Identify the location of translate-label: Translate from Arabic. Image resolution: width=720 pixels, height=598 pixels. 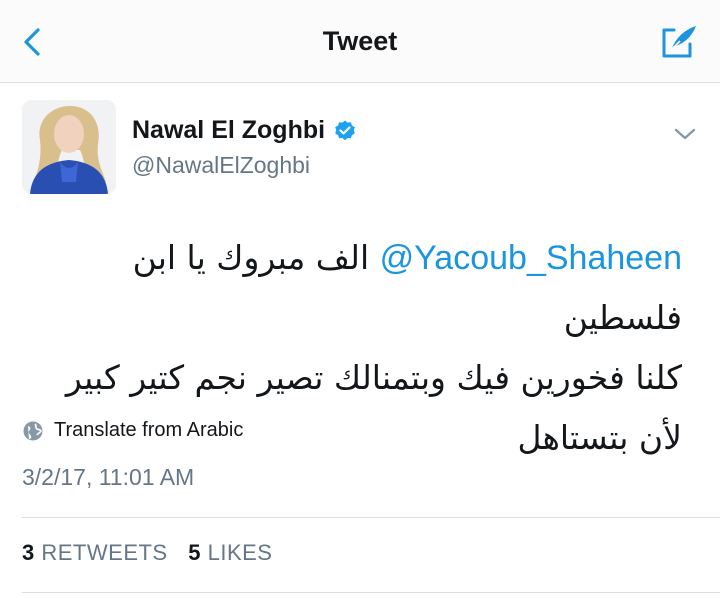
(148, 430).